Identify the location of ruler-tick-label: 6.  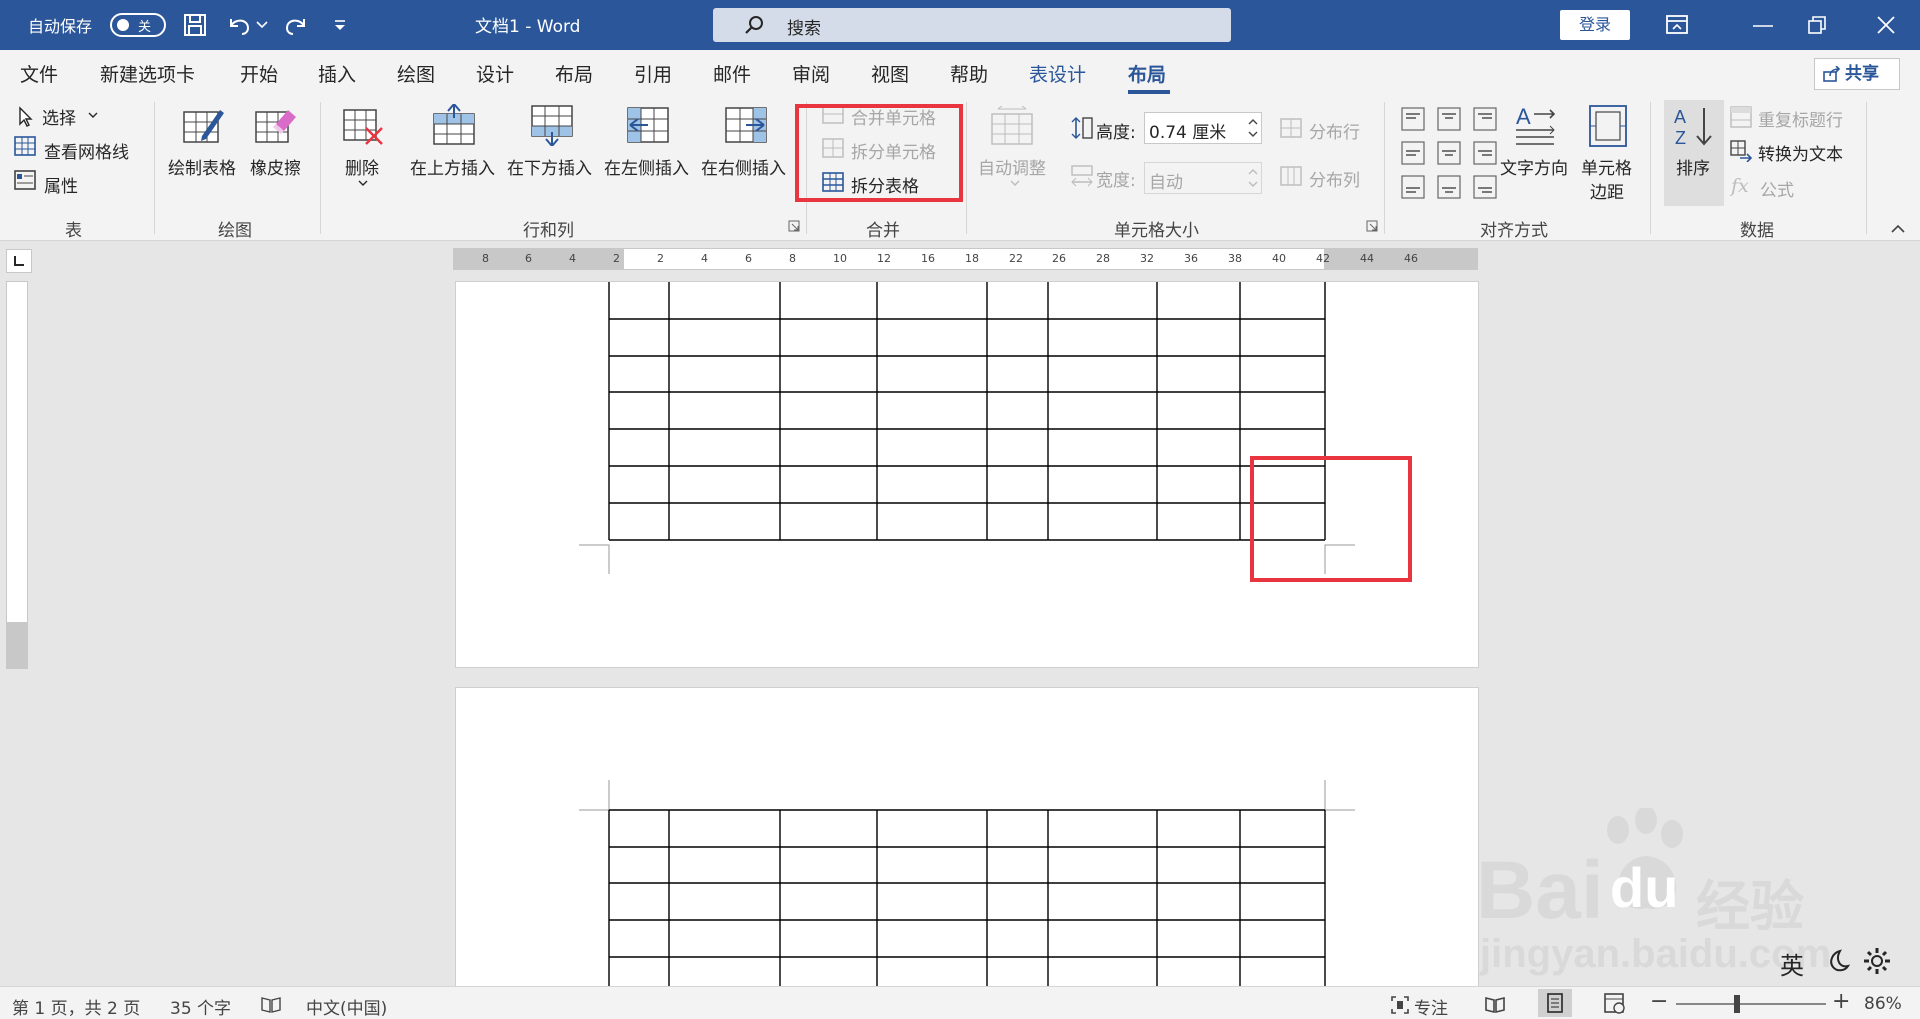
(748, 258).